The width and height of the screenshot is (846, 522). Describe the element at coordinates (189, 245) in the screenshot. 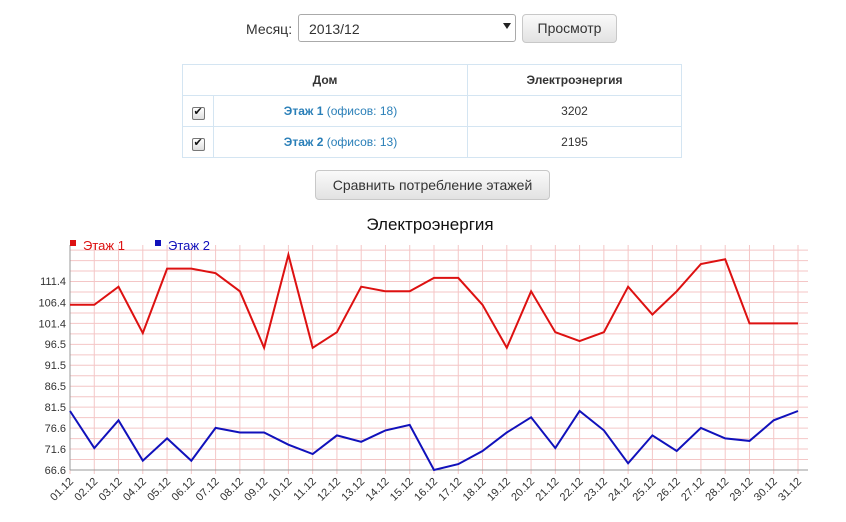

I see `legend-label: Этаж 2` at that location.